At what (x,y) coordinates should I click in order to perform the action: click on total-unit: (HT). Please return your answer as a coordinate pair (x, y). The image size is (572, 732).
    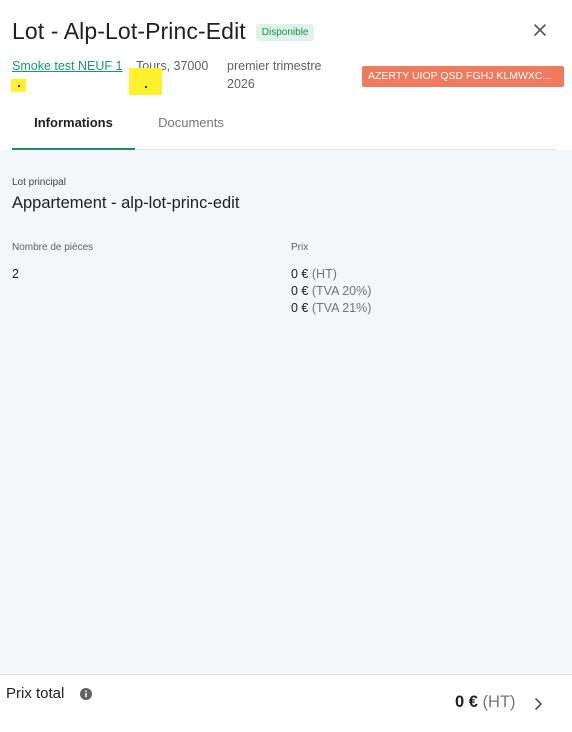
    Looking at the image, I should click on (499, 702).